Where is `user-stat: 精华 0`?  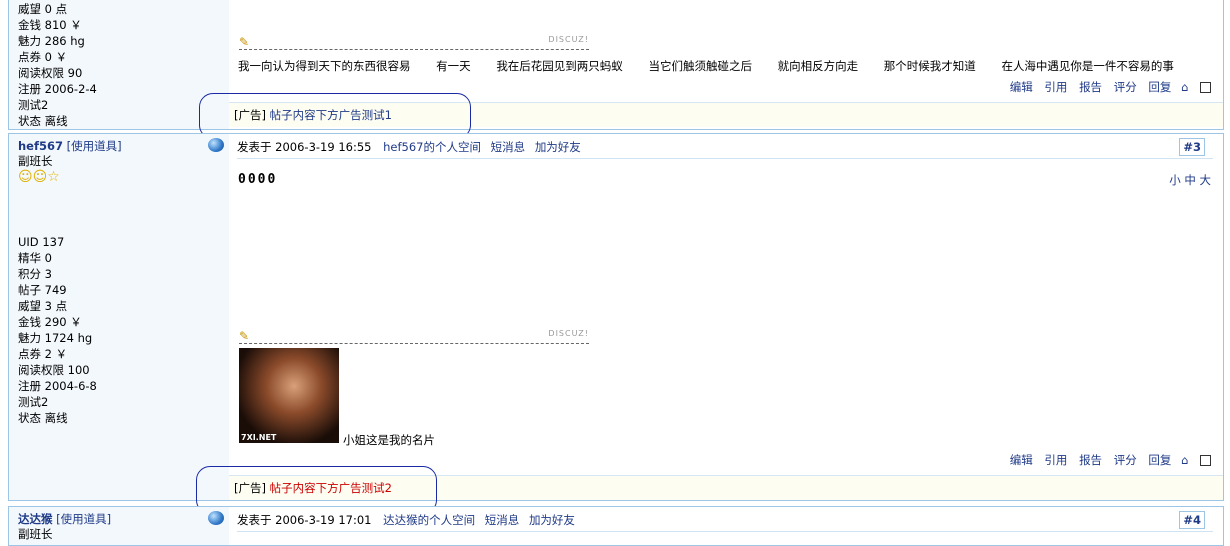
user-stat: 精华 0 is located at coordinates (35, 258).